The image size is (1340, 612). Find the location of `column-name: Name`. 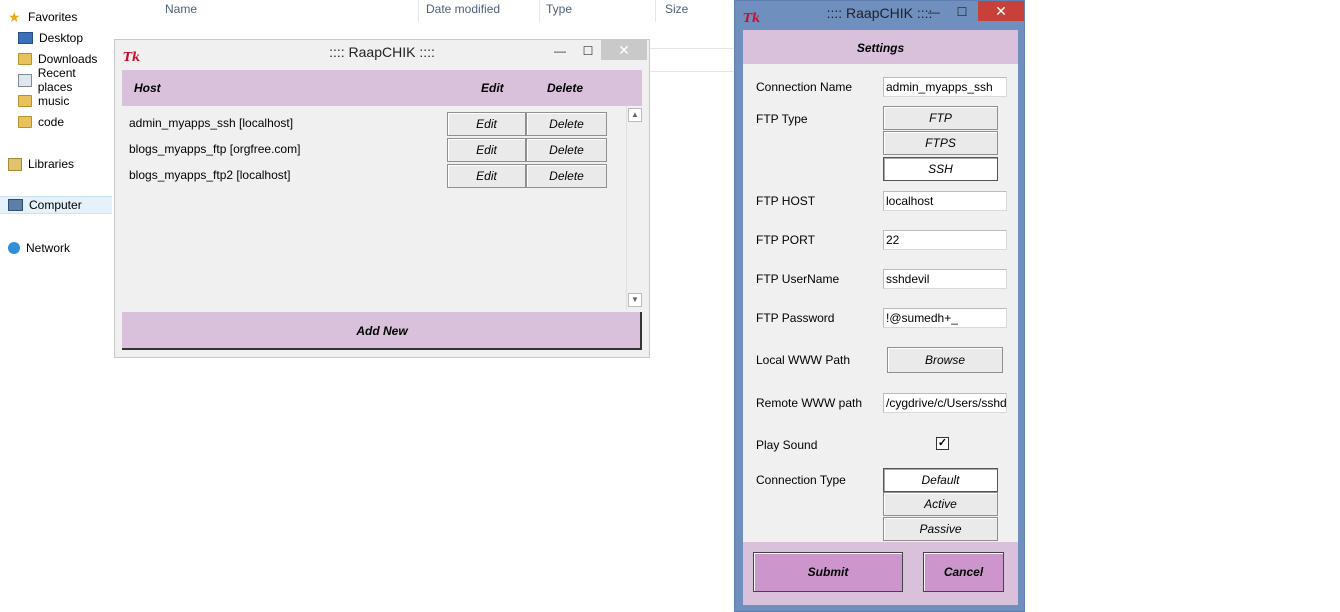

column-name: Name is located at coordinates (181, 9).